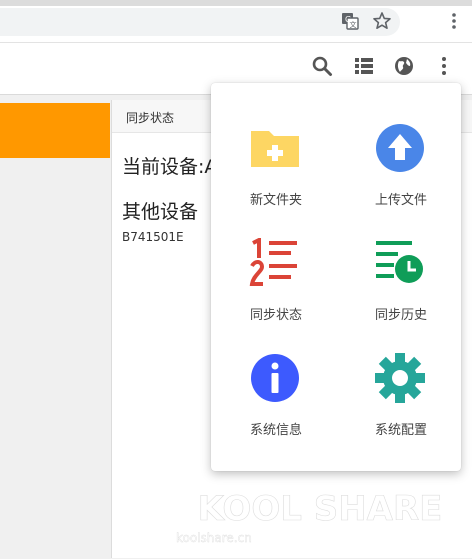 The height and width of the screenshot is (559, 472). Describe the element at coordinates (404, 66) in the screenshot. I see `globe-icon` at that location.